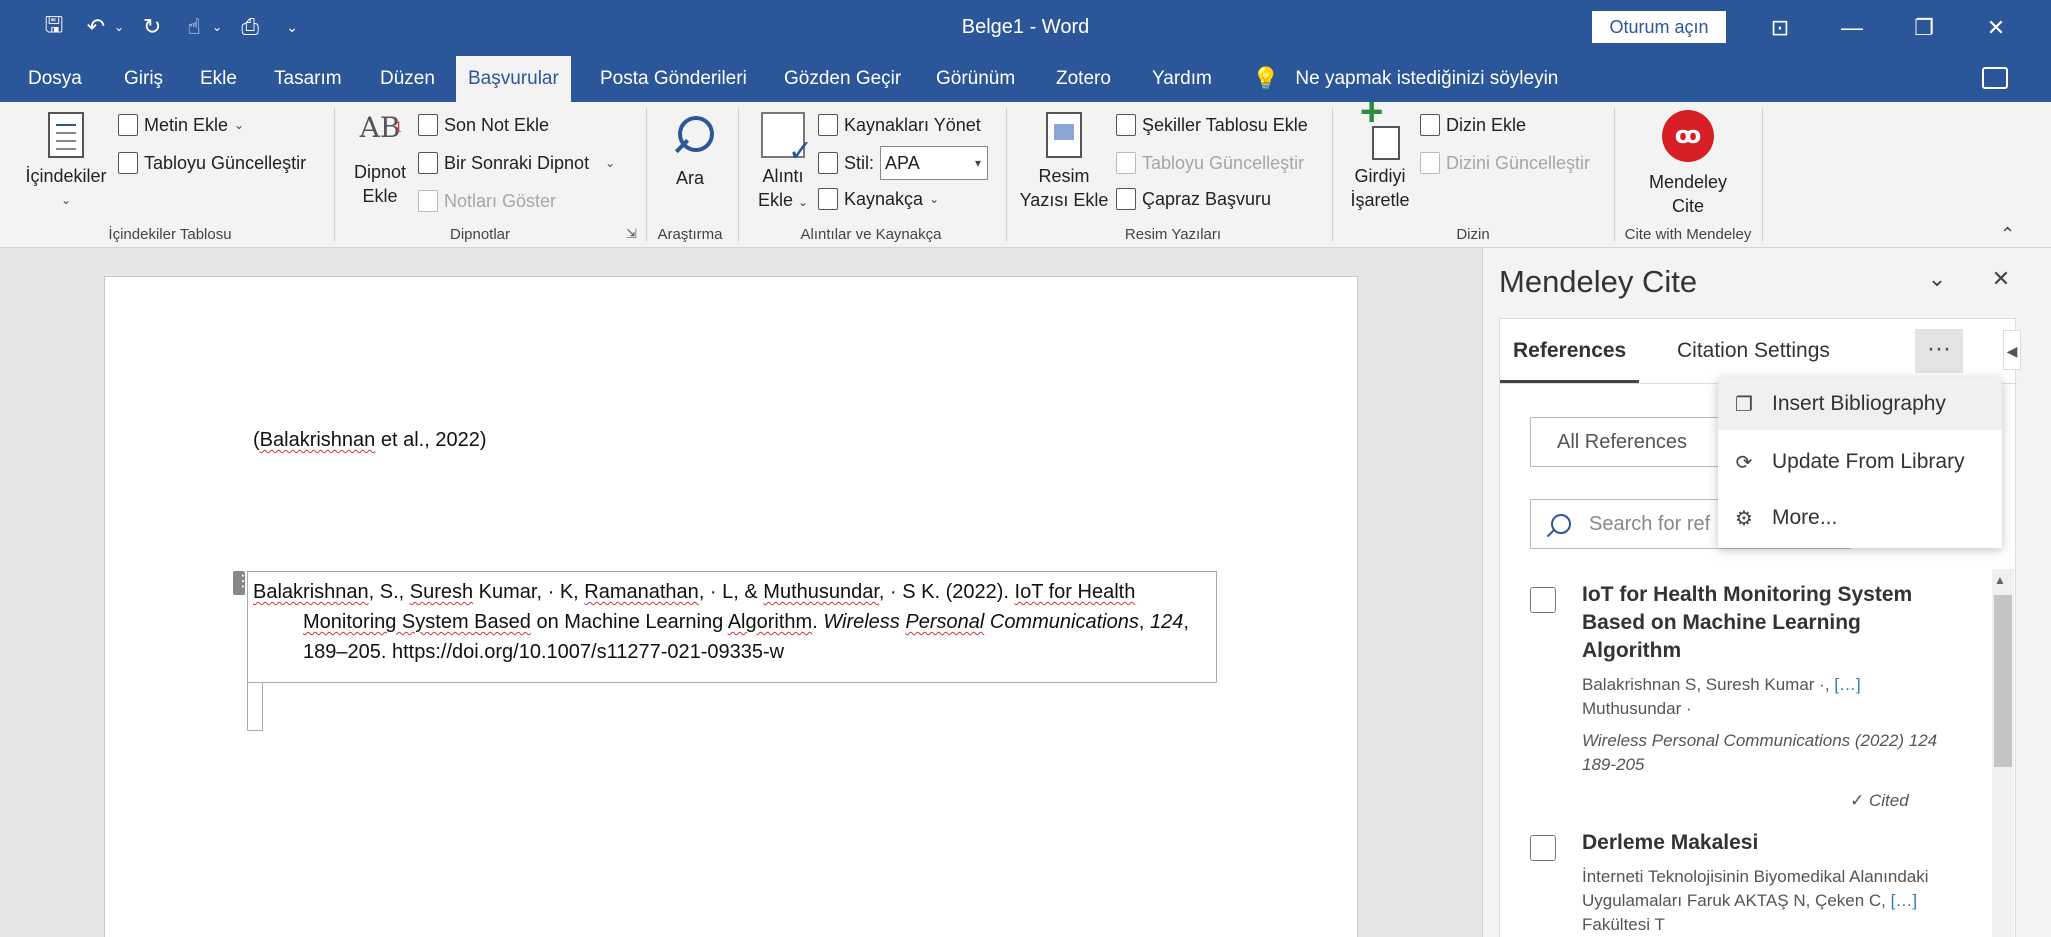 Image resolution: width=2051 pixels, height=937 pixels. I want to click on touch-dropdown-icon: ⌄, so click(217, 27).